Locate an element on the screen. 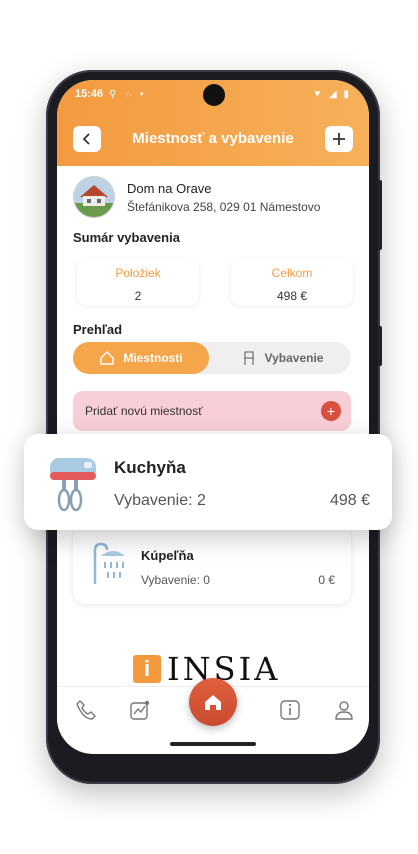  room-price: 0 € is located at coordinates (326, 580).